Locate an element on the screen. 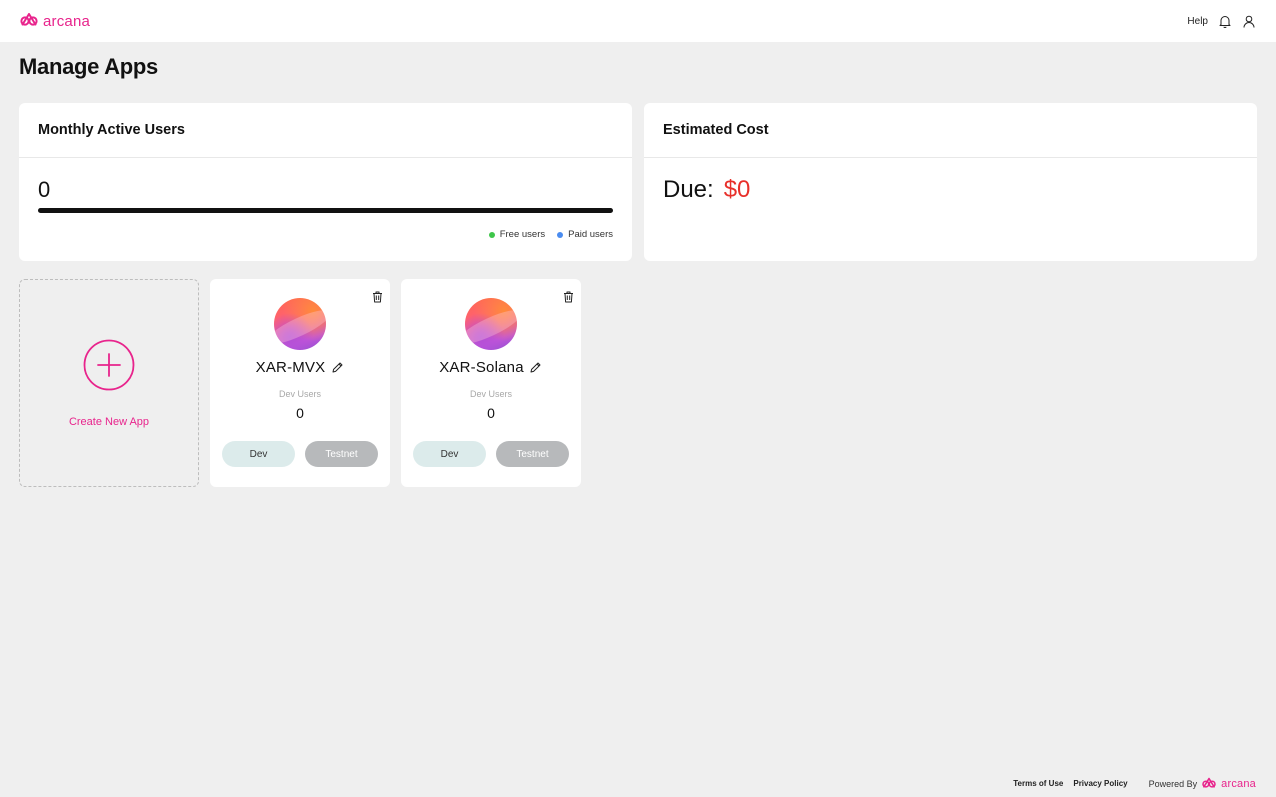  plus-circle-icon is located at coordinates (109, 367).